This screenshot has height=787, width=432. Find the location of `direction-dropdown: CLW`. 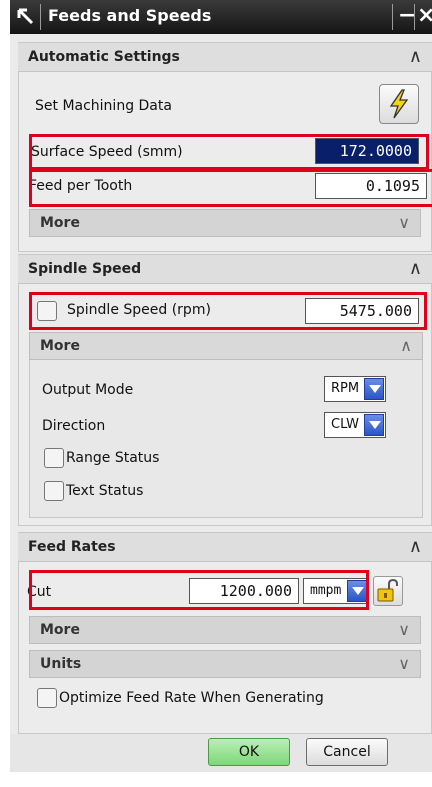

direction-dropdown: CLW is located at coordinates (355, 425).